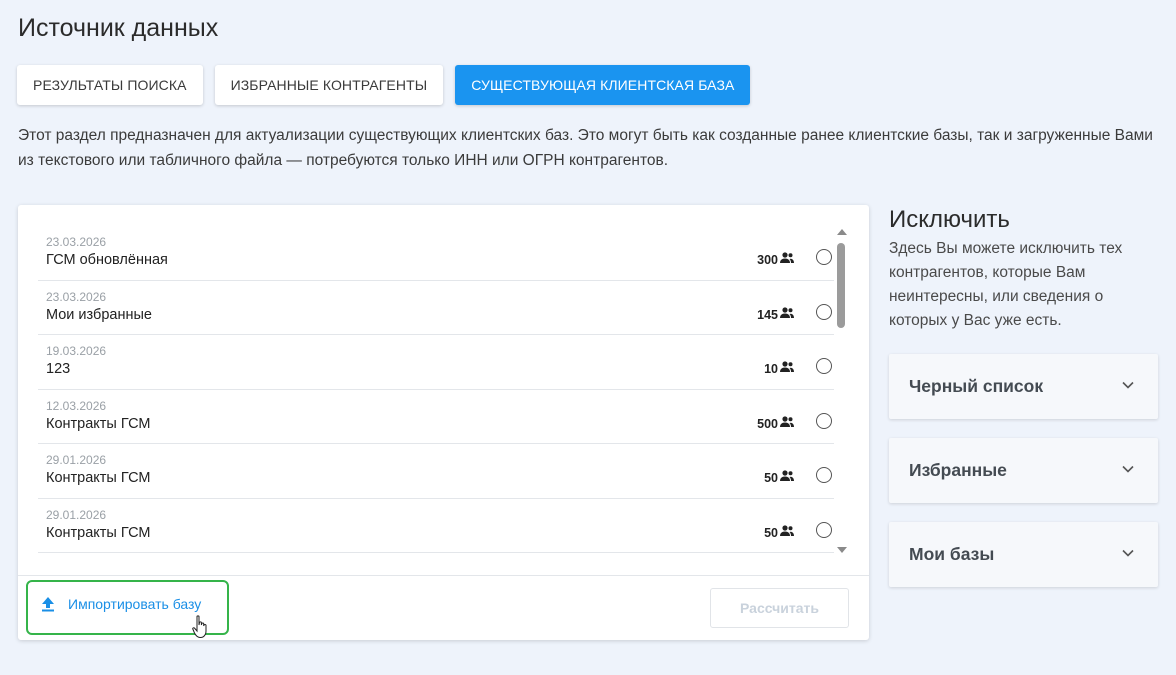  What do you see at coordinates (767, 423) in the screenshot?
I see `item-count: 500` at bounding box center [767, 423].